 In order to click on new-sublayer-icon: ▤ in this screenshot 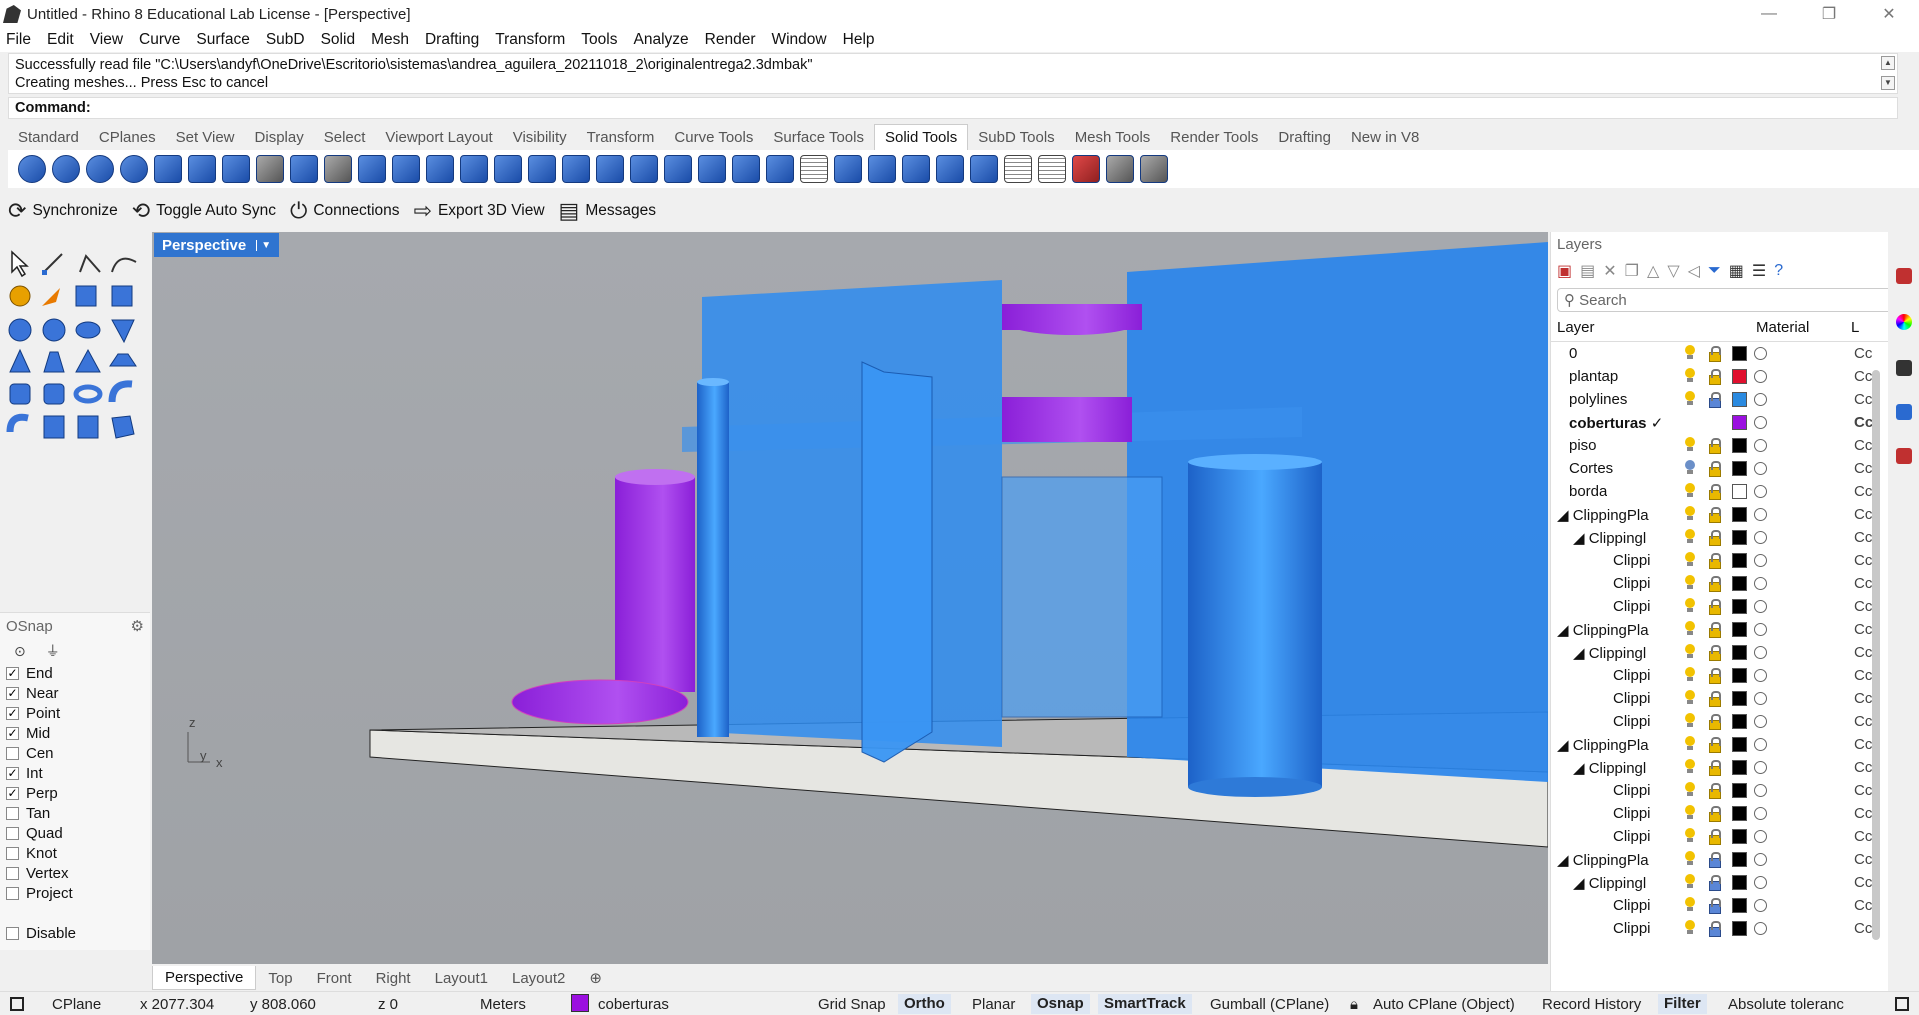, I will do `click(1587, 271)`.